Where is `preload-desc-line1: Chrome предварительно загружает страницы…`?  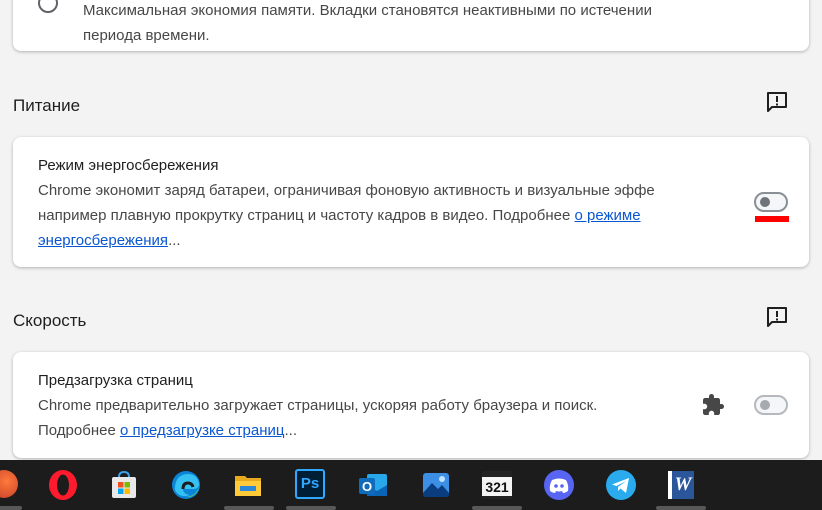
preload-desc-line1: Chrome предварительно загружает страницы… is located at coordinates (318, 405).